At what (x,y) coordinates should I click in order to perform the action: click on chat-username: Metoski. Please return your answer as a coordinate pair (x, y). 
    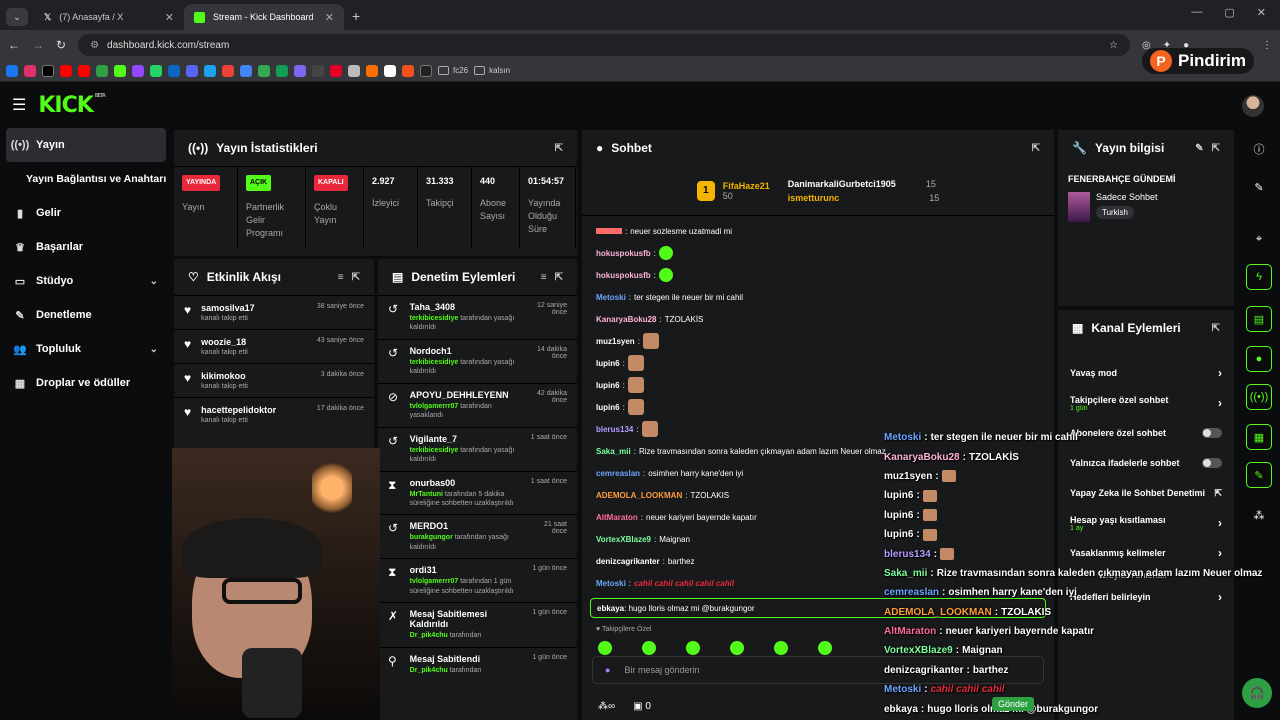
    Looking at the image, I should click on (611, 297).